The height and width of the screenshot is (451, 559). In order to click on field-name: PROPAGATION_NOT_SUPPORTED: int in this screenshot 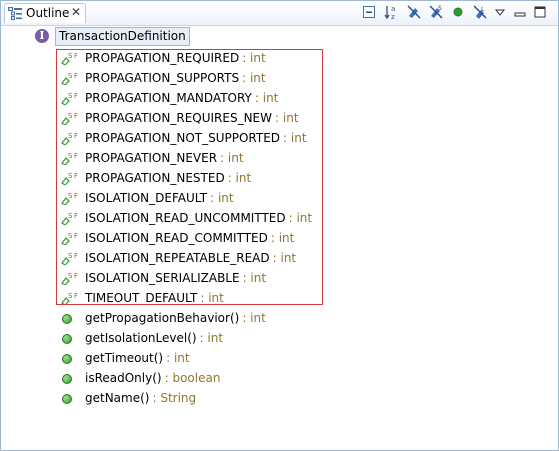, I will do `click(196, 138)`.